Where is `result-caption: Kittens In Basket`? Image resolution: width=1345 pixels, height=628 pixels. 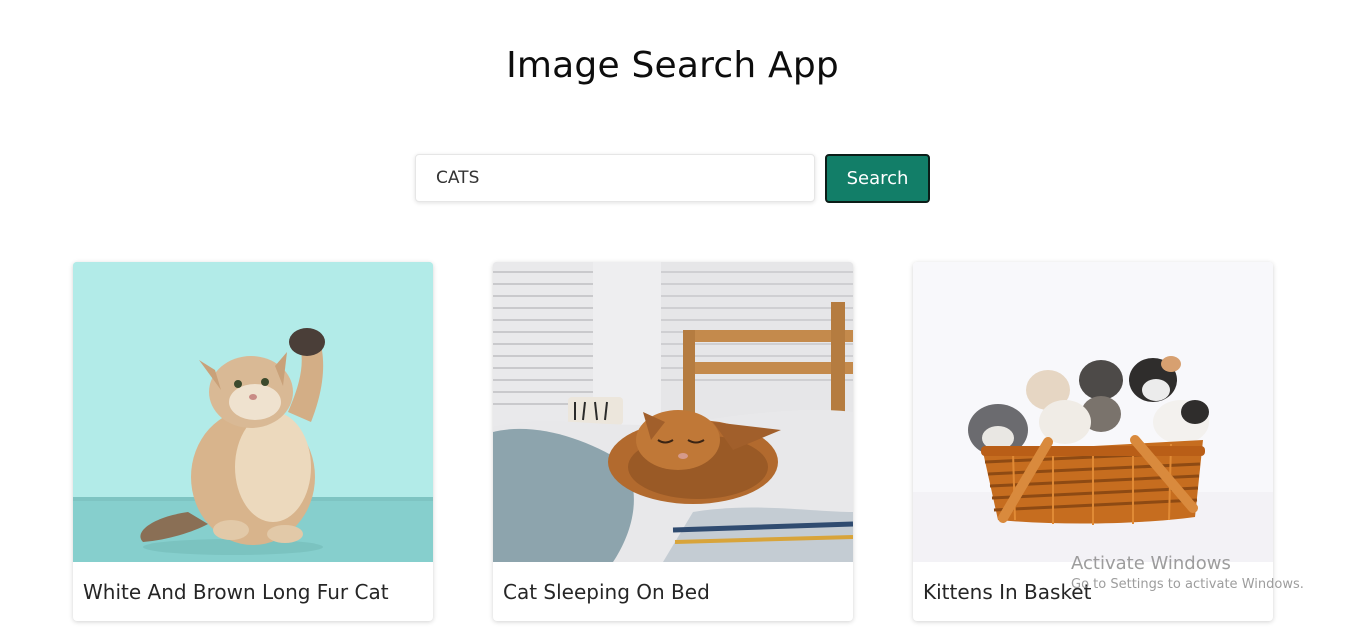
result-caption: Kittens In Basket is located at coordinates (1007, 592).